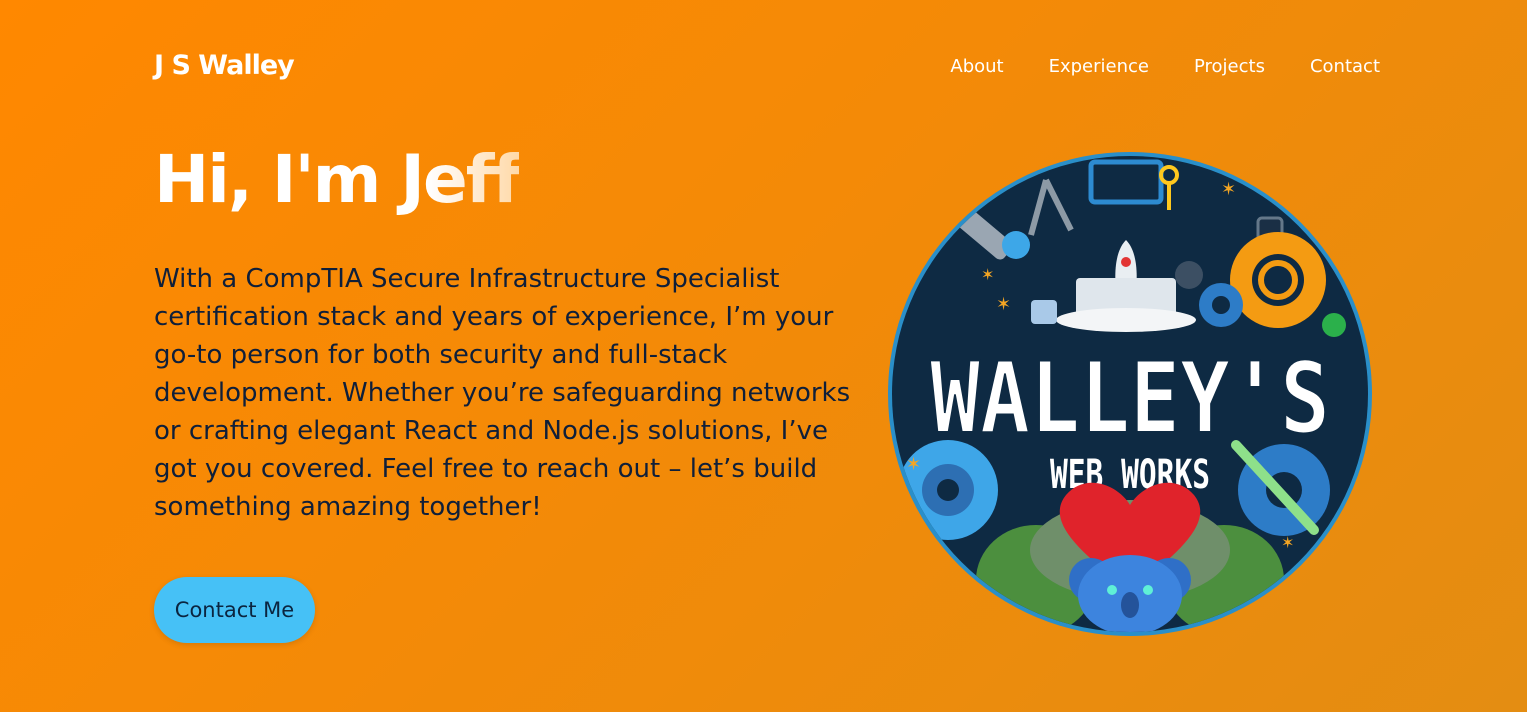 The image size is (1527, 712). Describe the element at coordinates (1229, 66) in the screenshot. I see `nav-link-projects: Projects` at that location.